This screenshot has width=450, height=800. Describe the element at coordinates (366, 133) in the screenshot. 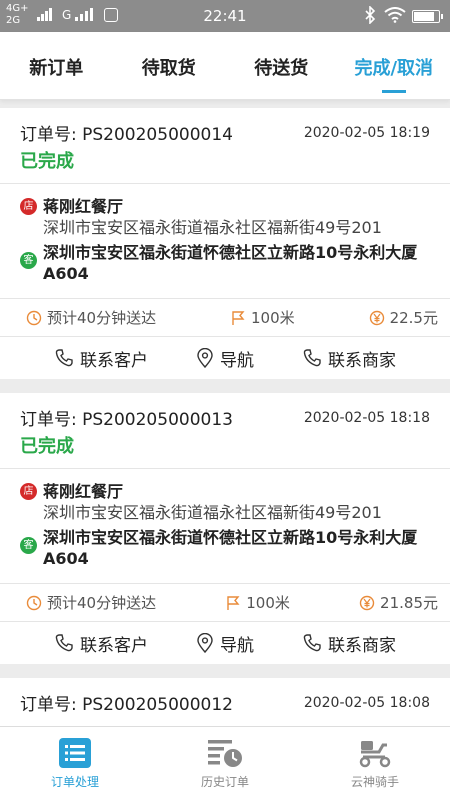

I see `order-time: 2020-02-05 18:19` at that location.